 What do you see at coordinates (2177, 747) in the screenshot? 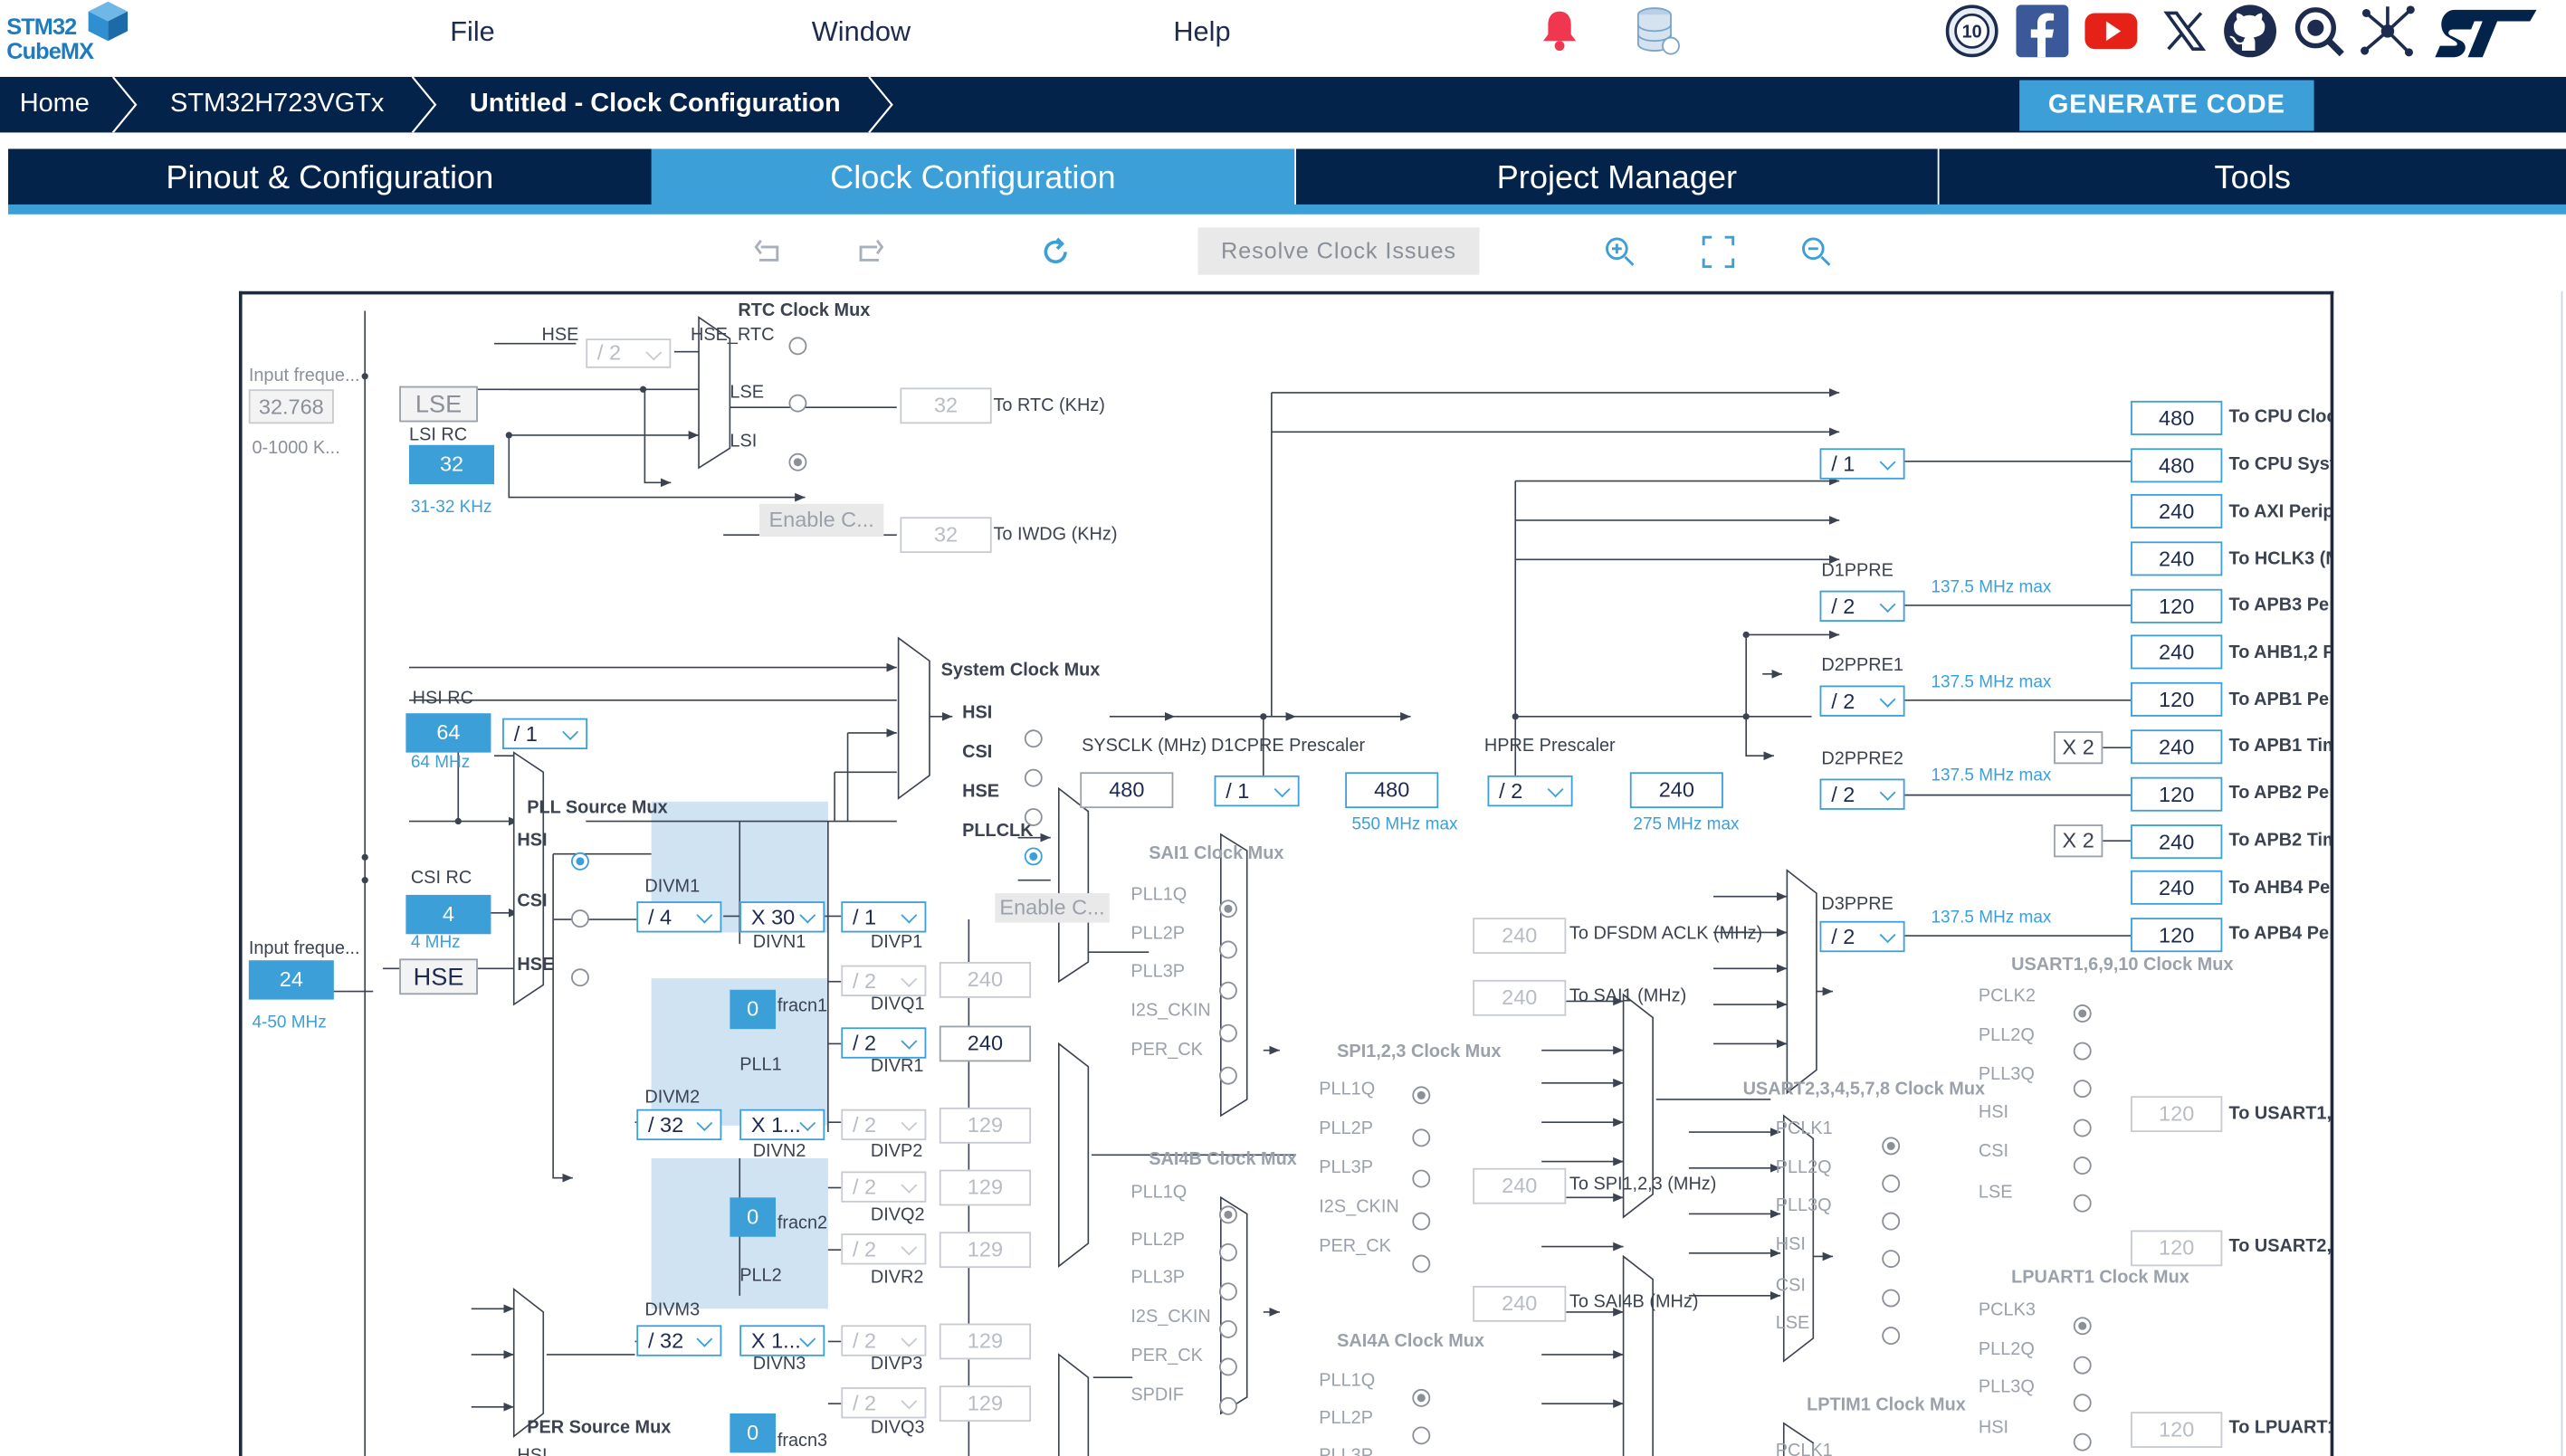
I see `output-apb1-timer-value: 240` at bounding box center [2177, 747].